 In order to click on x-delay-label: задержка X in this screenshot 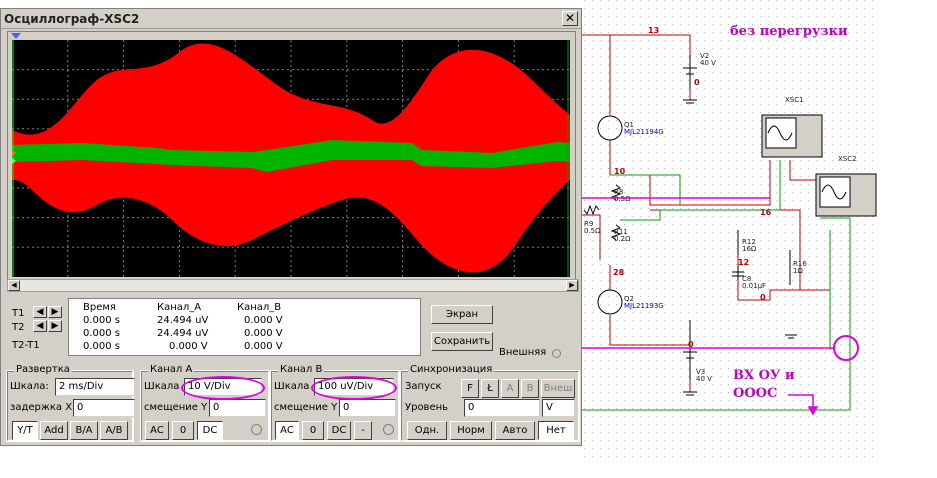, I will do `click(41, 407)`.